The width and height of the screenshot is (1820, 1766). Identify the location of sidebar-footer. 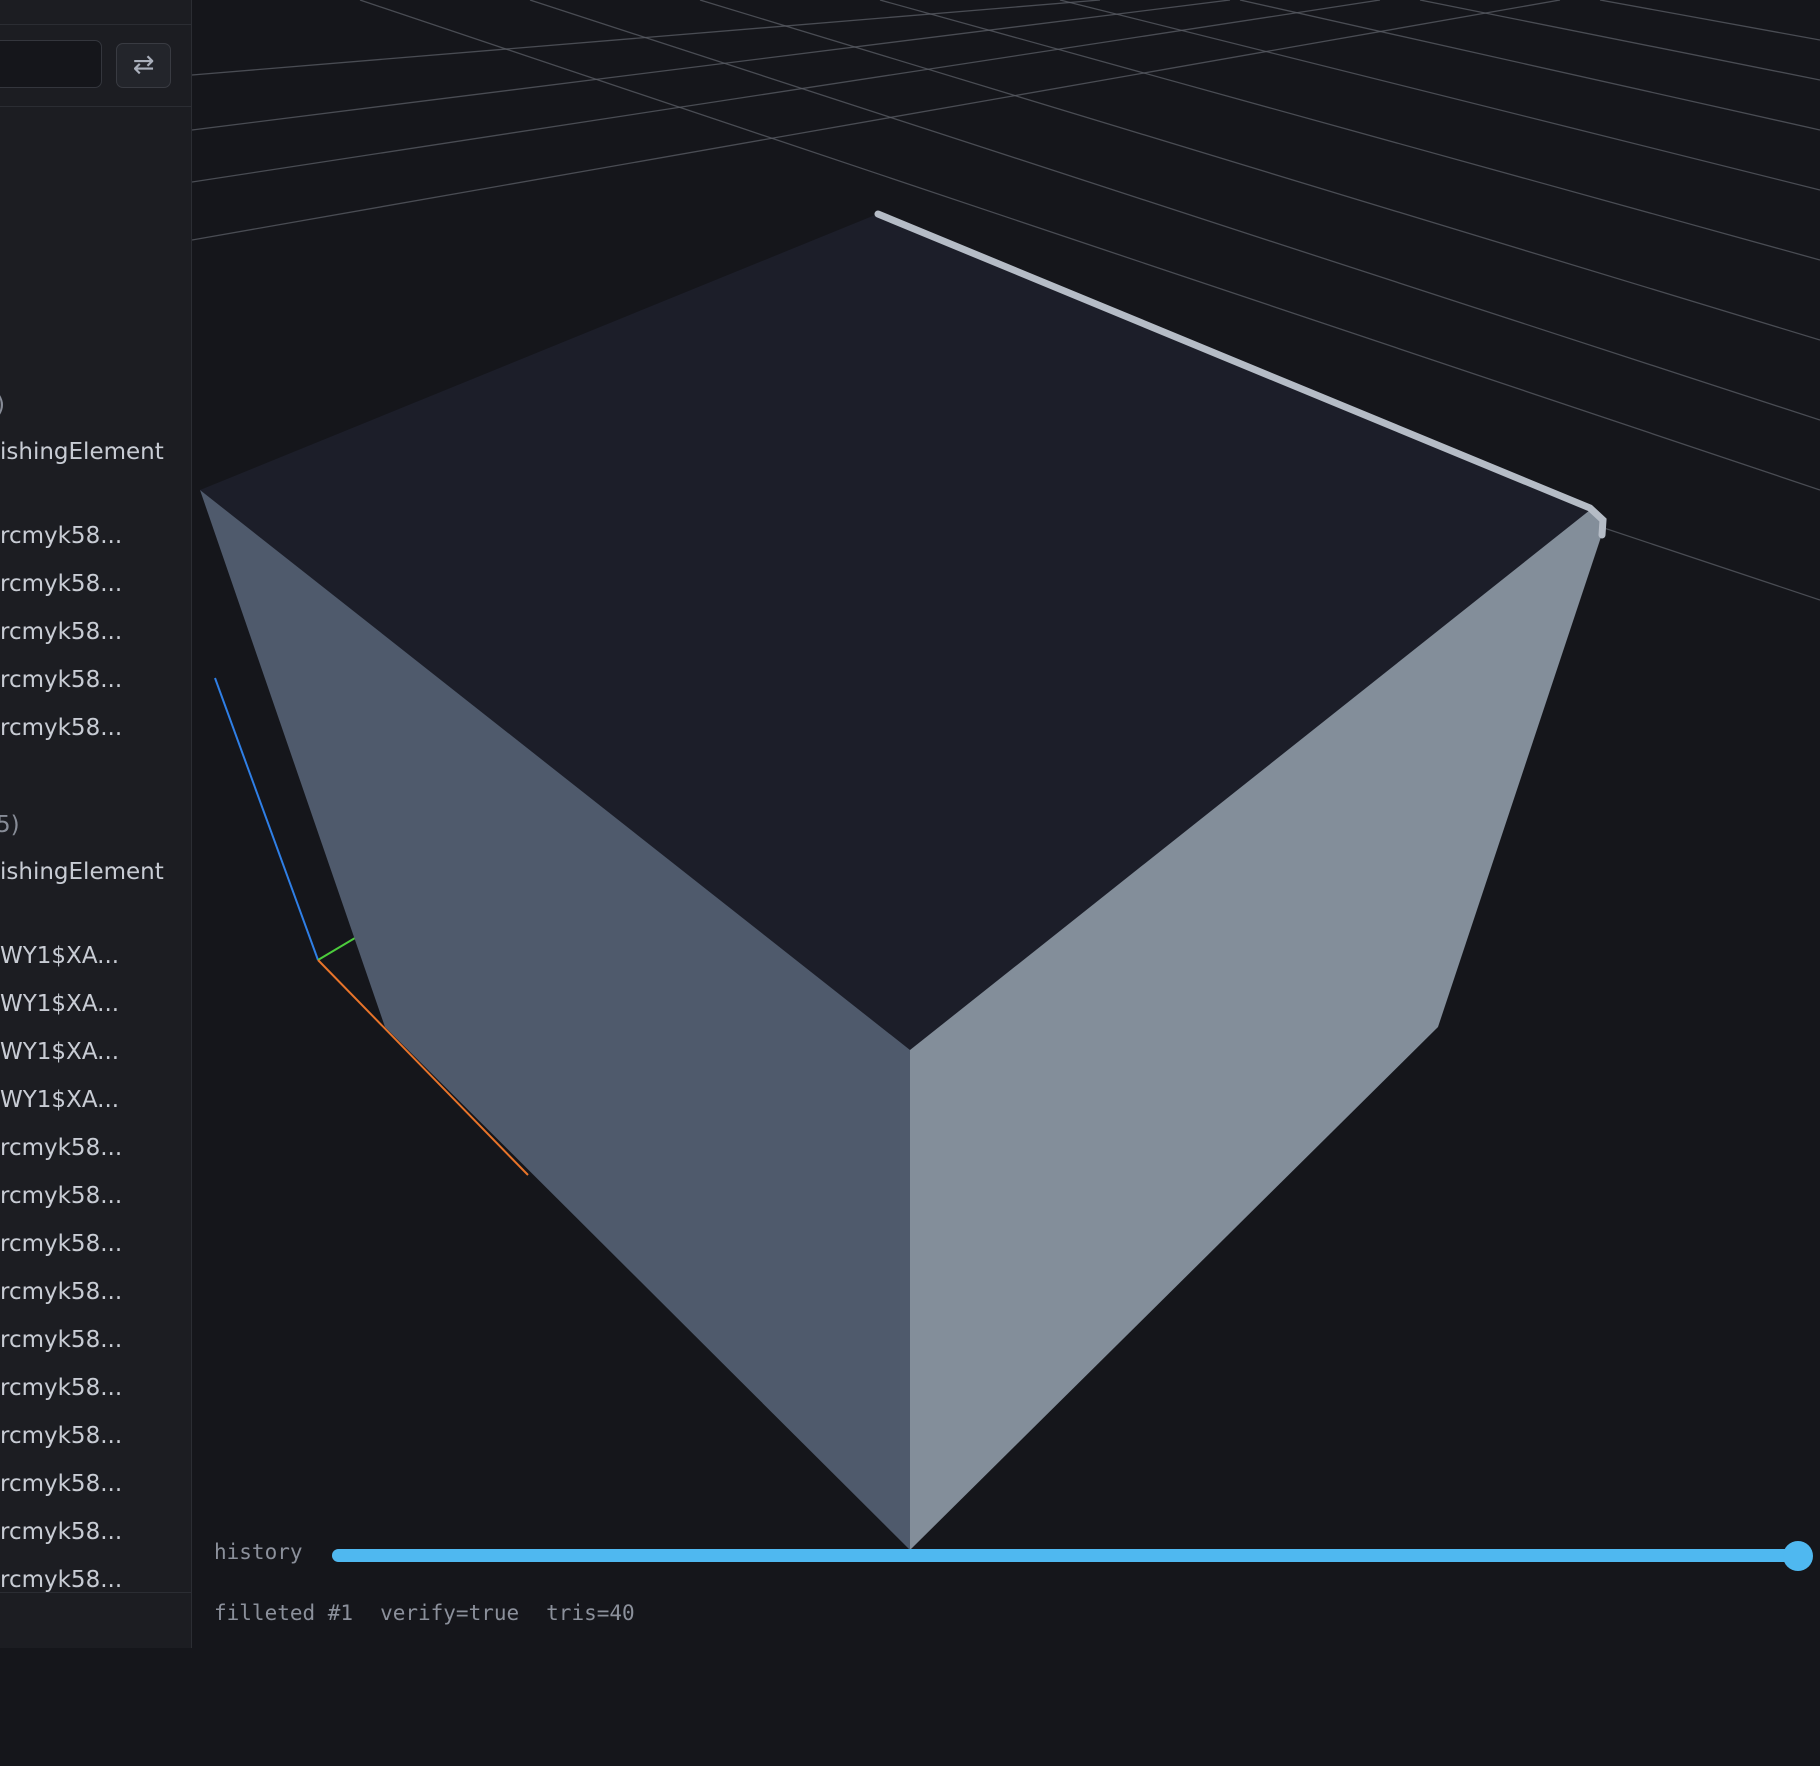
(95, 1620).